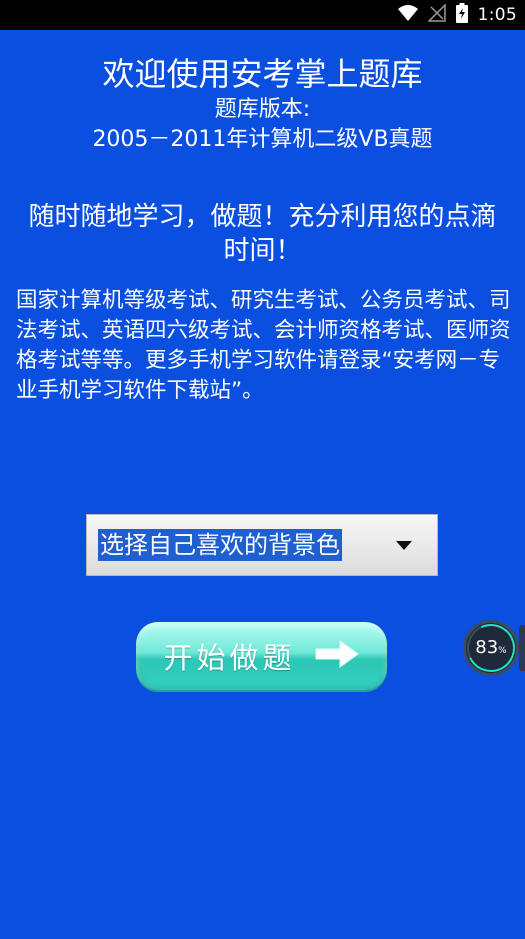 The width and height of the screenshot is (525, 939). What do you see at coordinates (407, 15) in the screenshot?
I see `wifi-icon` at bounding box center [407, 15].